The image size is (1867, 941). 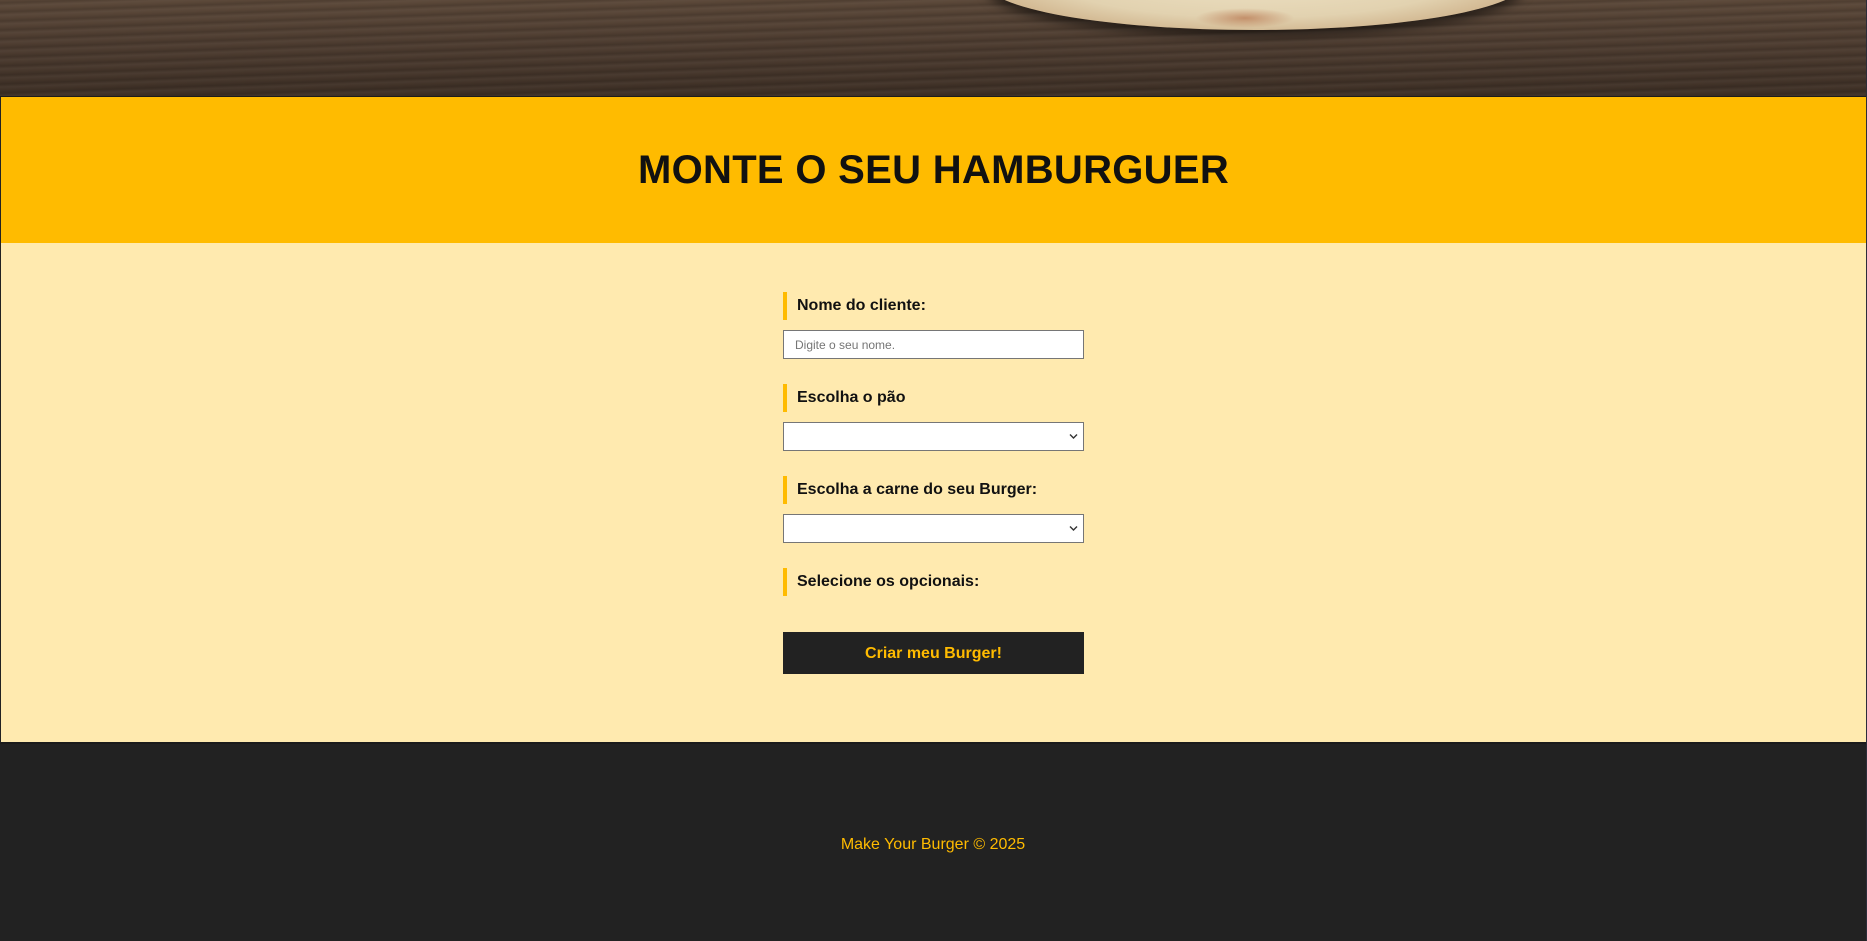 What do you see at coordinates (933, 582) in the screenshot?
I see `optionals-label: Selecione os opcionais:` at bounding box center [933, 582].